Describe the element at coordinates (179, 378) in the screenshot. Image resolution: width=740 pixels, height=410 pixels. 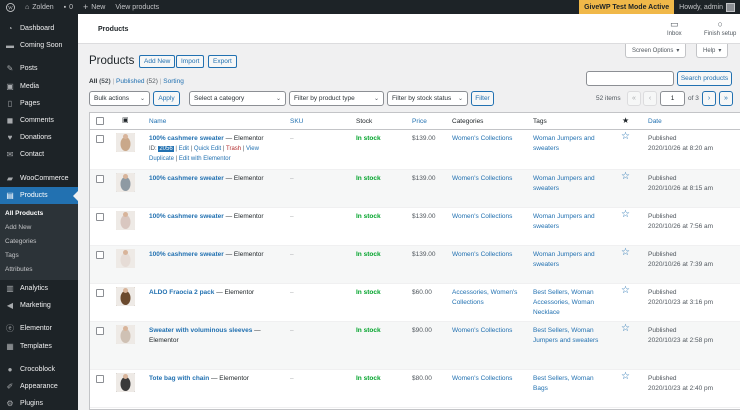
I see `product-name-link: Tote bag with chain` at that location.